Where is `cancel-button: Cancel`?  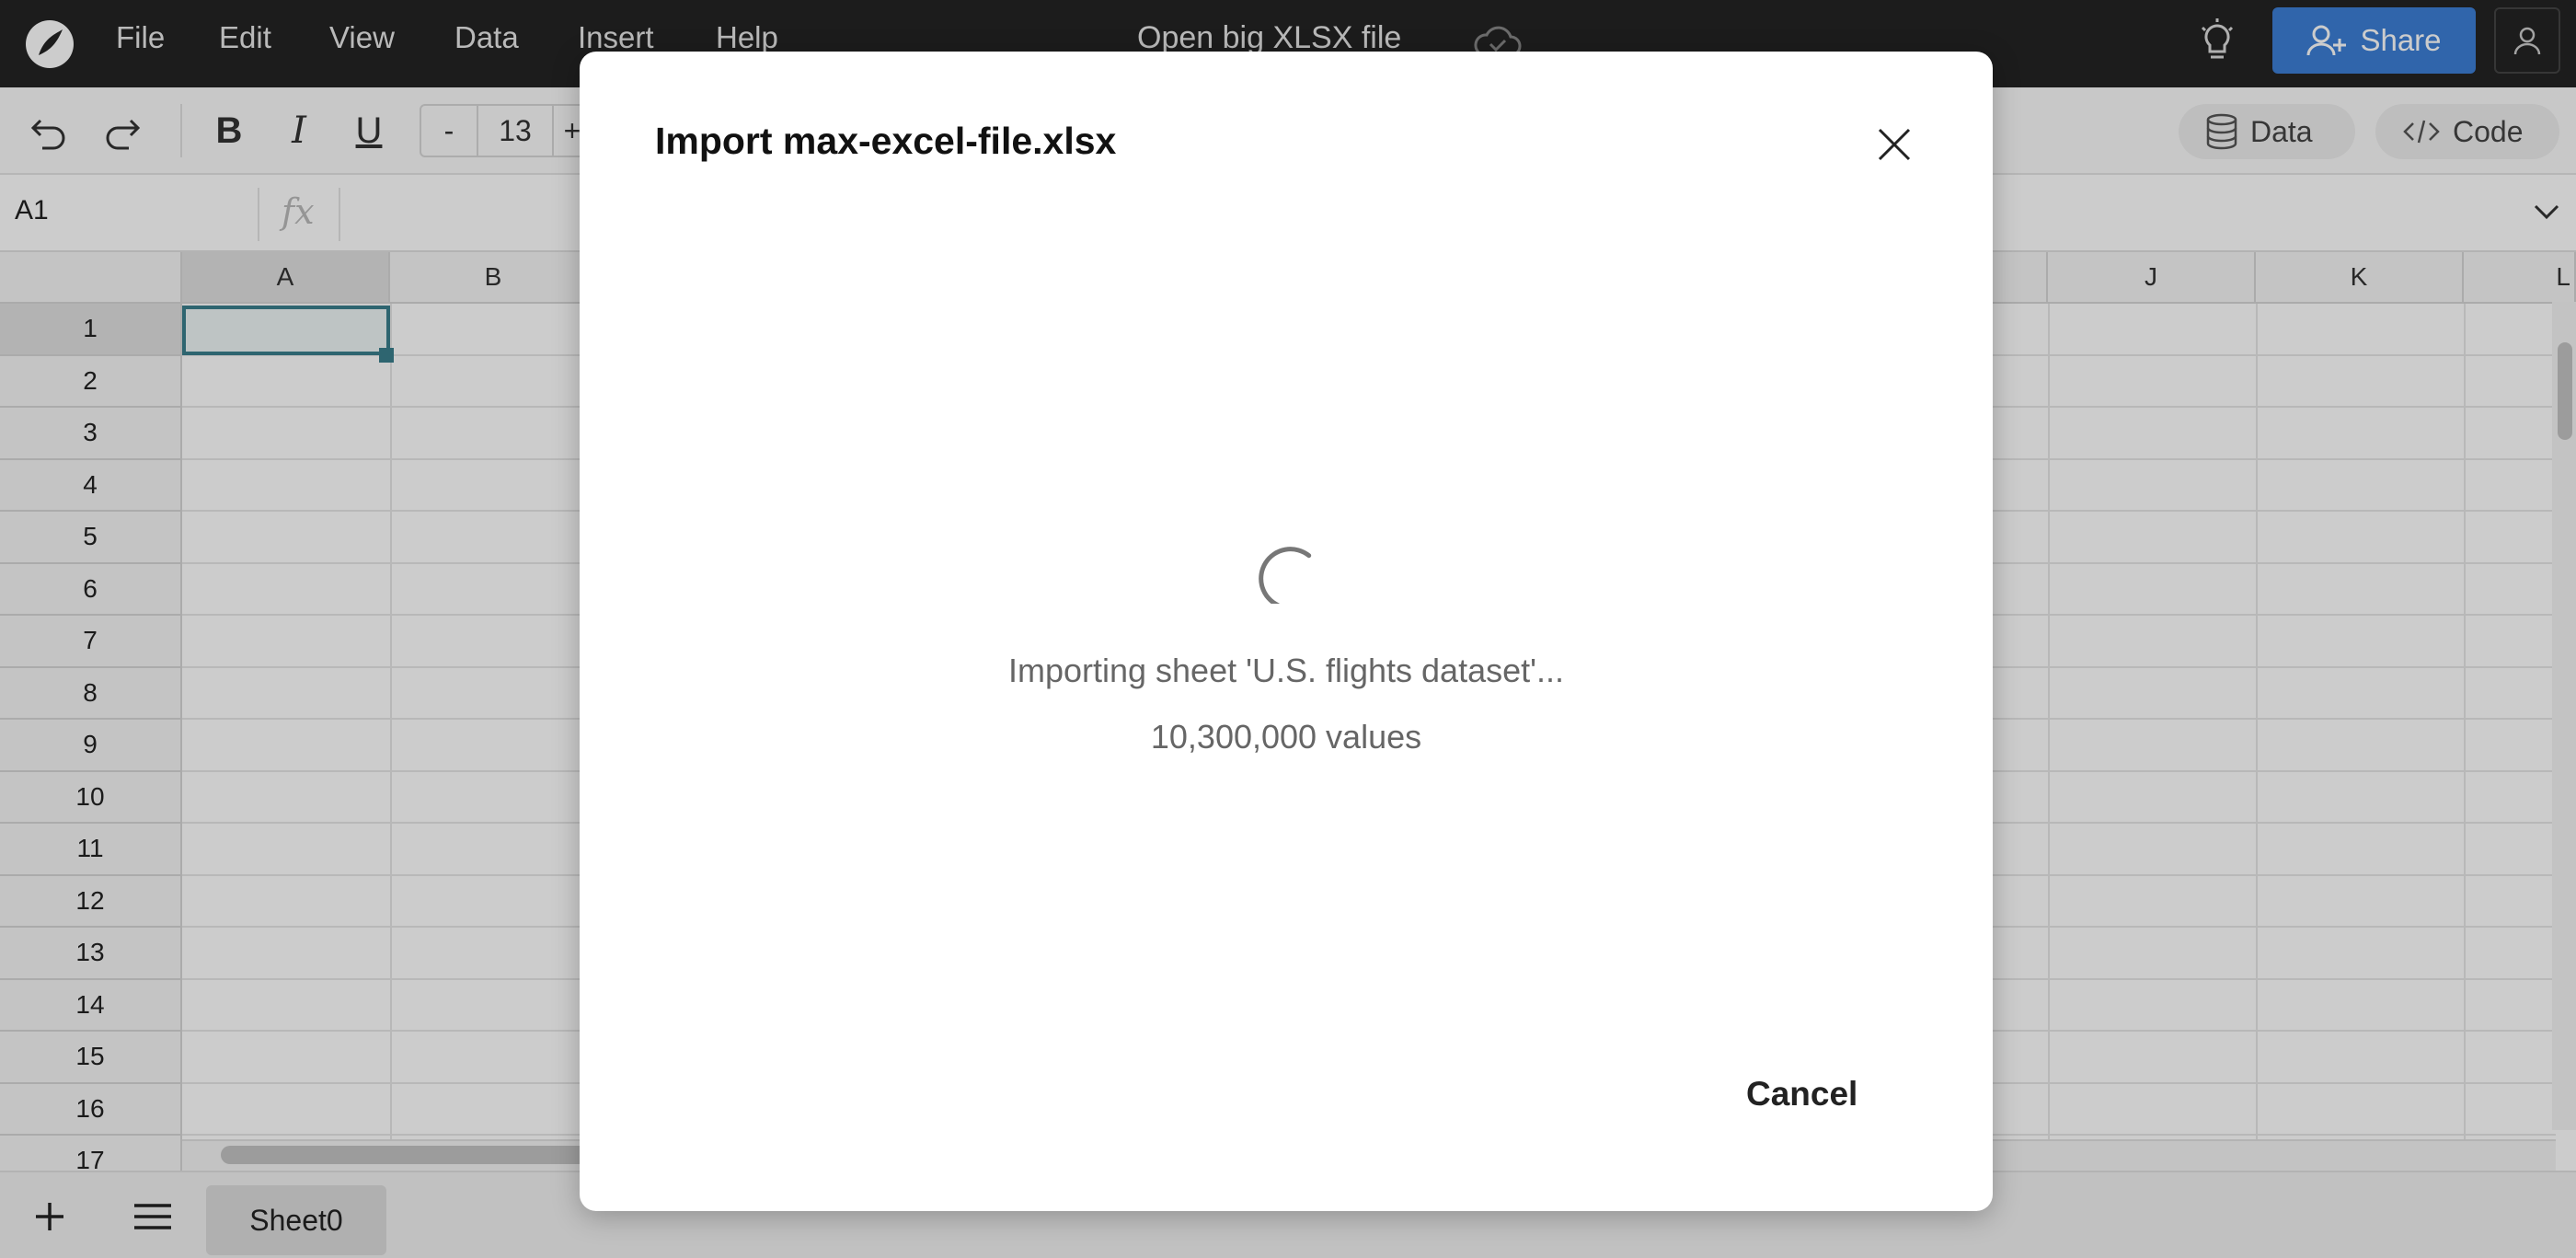
cancel-button: Cancel is located at coordinates (1801, 1094).